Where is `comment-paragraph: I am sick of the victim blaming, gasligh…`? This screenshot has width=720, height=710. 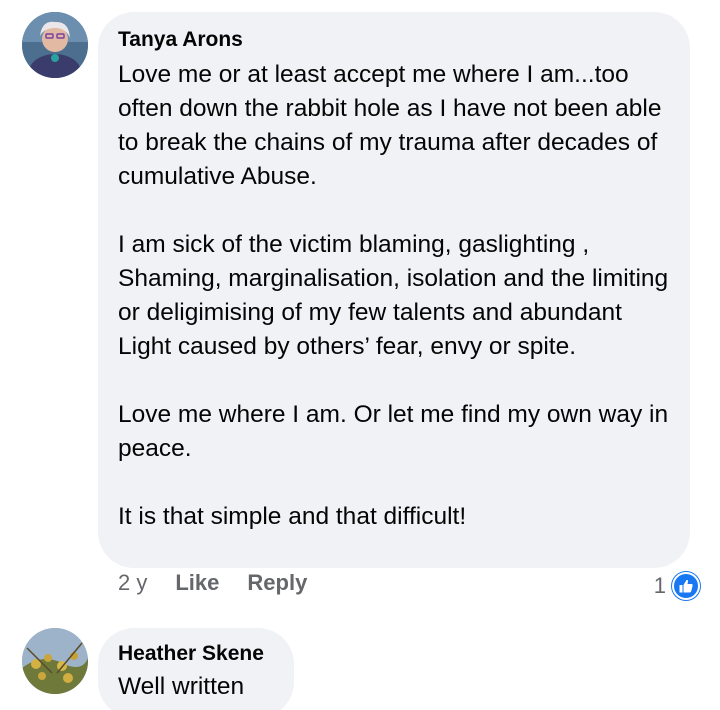
comment-paragraph: I am sick of the victim blaming, gasligh… is located at coordinates (393, 295).